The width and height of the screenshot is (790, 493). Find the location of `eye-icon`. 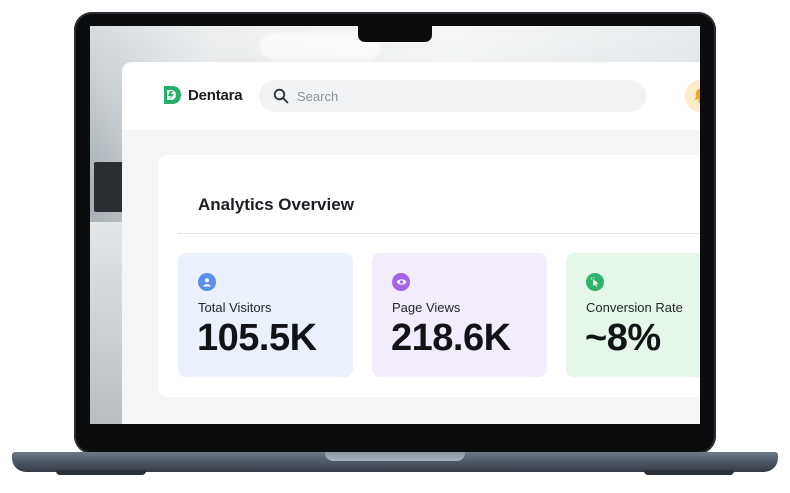

eye-icon is located at coordinates (401, 282).